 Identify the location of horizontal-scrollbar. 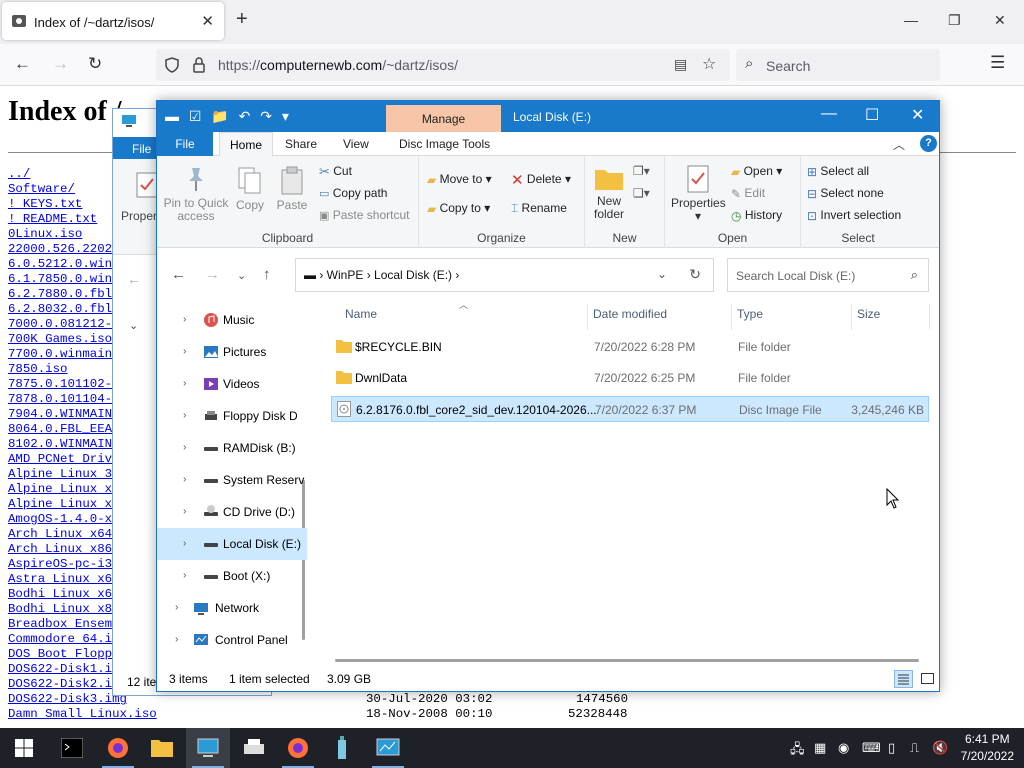
(627, 660).